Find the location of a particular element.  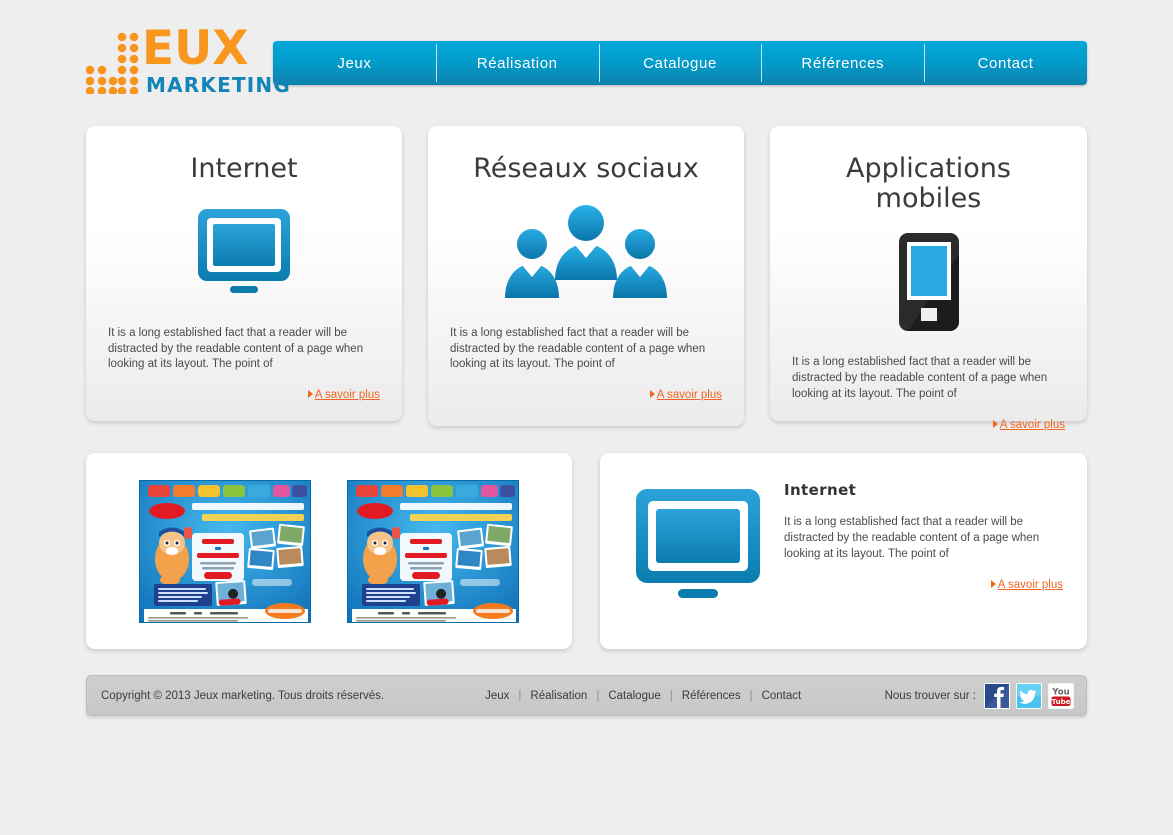

feature-title: Internet is located at coordinates (820, 490).